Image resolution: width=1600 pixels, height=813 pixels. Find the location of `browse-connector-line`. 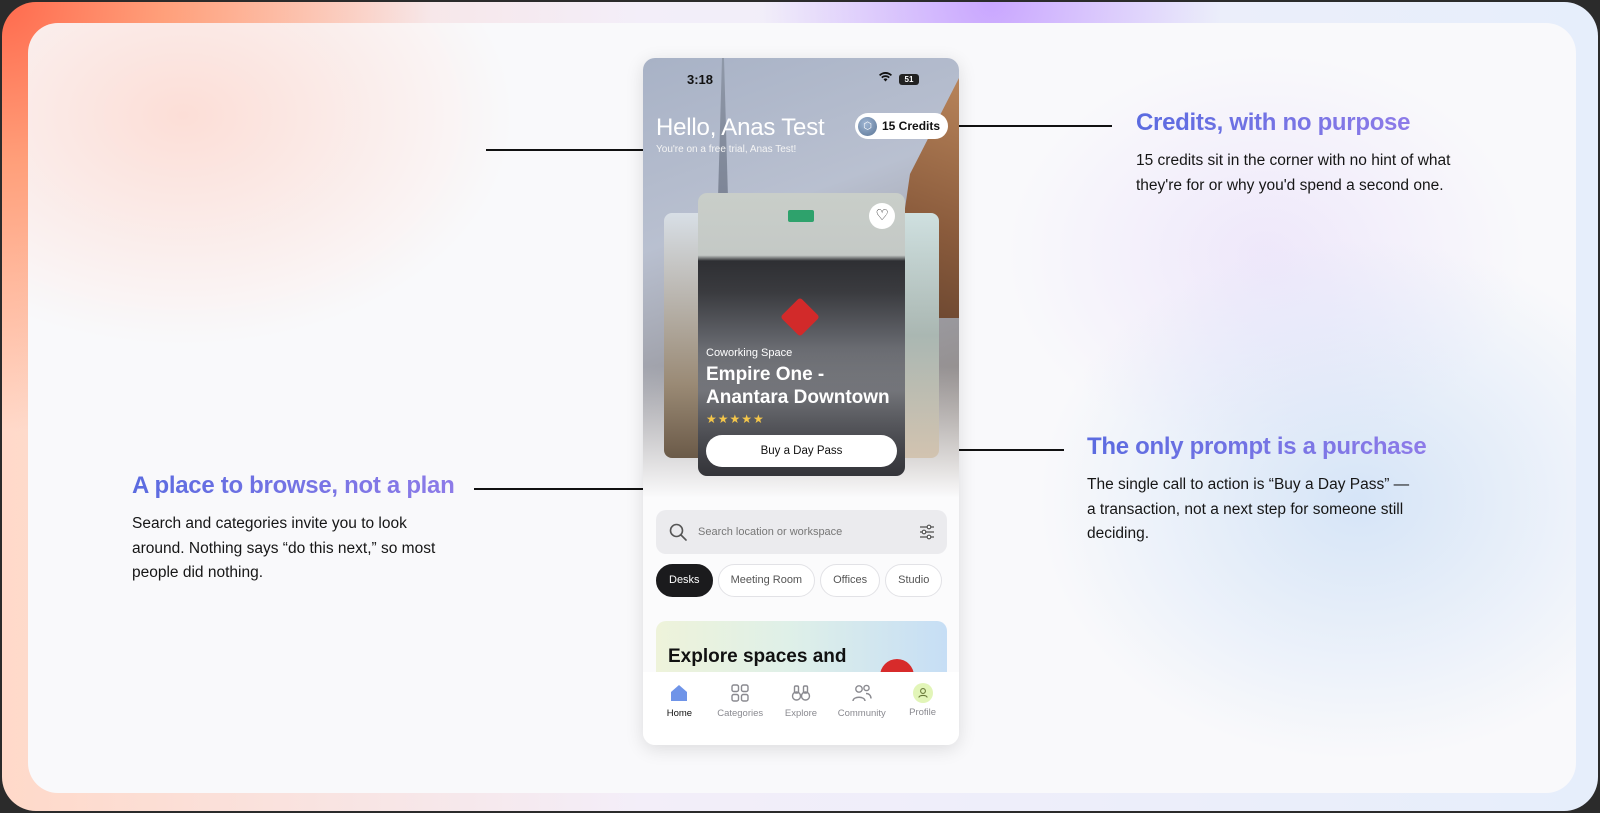

browse-connector-line is located at coordinates (558, 489).